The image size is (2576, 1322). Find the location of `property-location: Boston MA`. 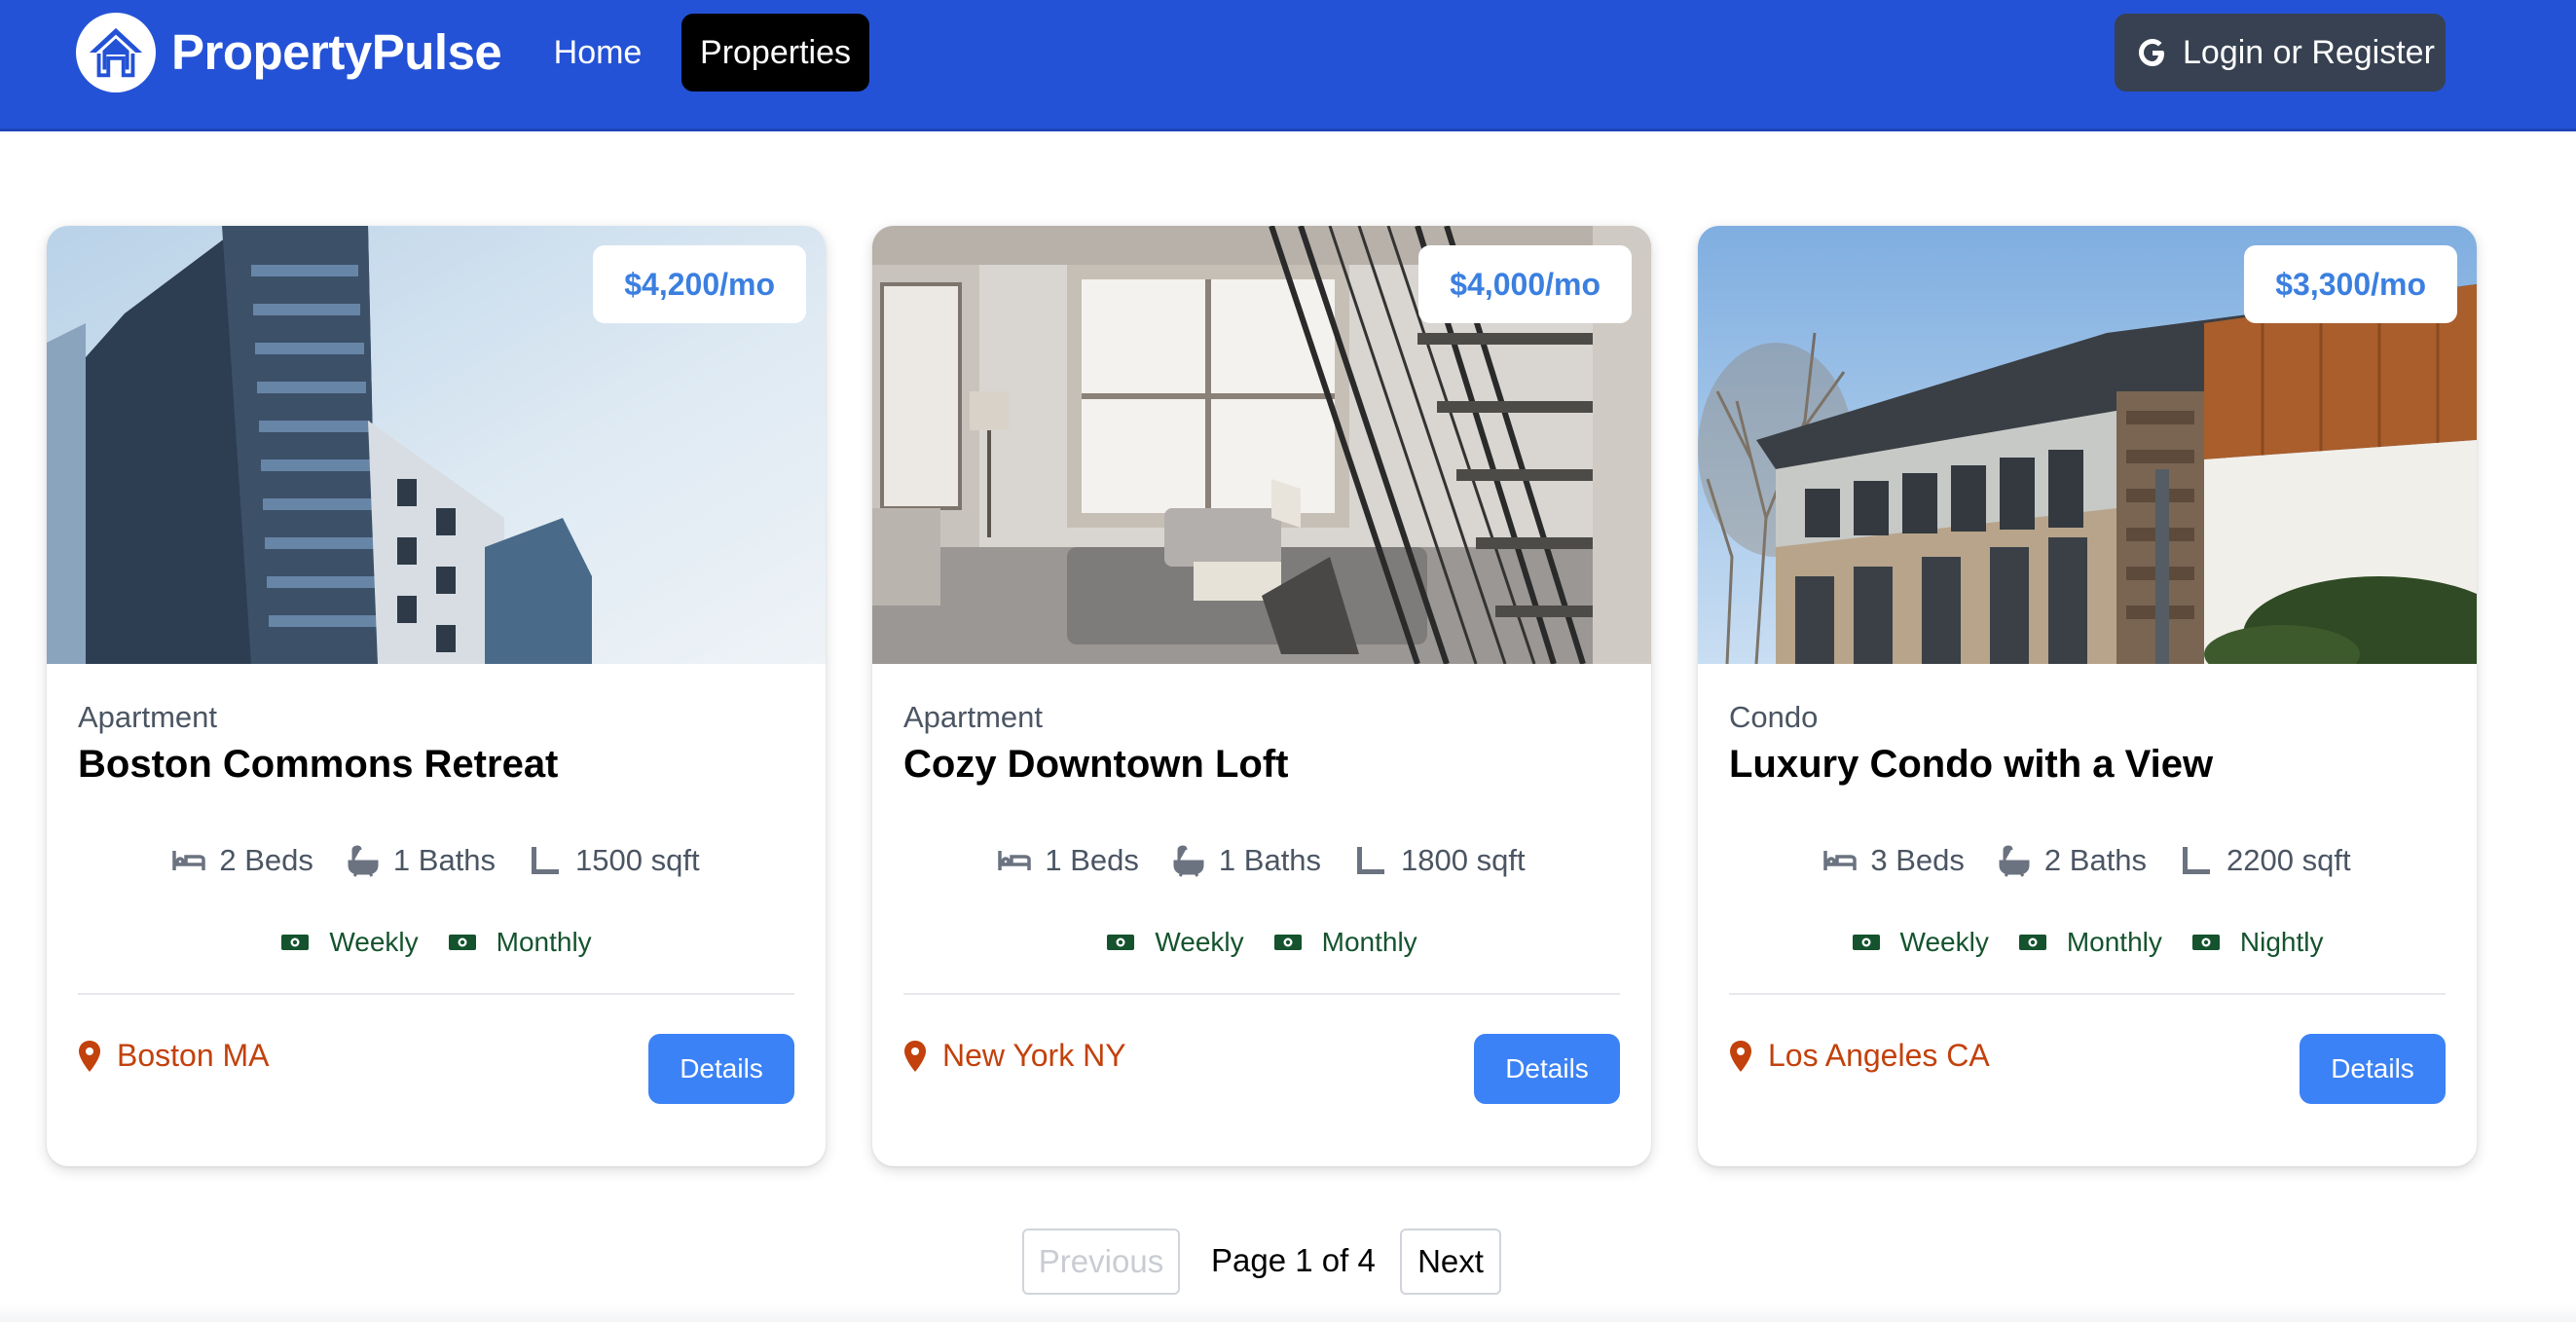

property-location: Boston MA is located at coordinates (174, 1056).